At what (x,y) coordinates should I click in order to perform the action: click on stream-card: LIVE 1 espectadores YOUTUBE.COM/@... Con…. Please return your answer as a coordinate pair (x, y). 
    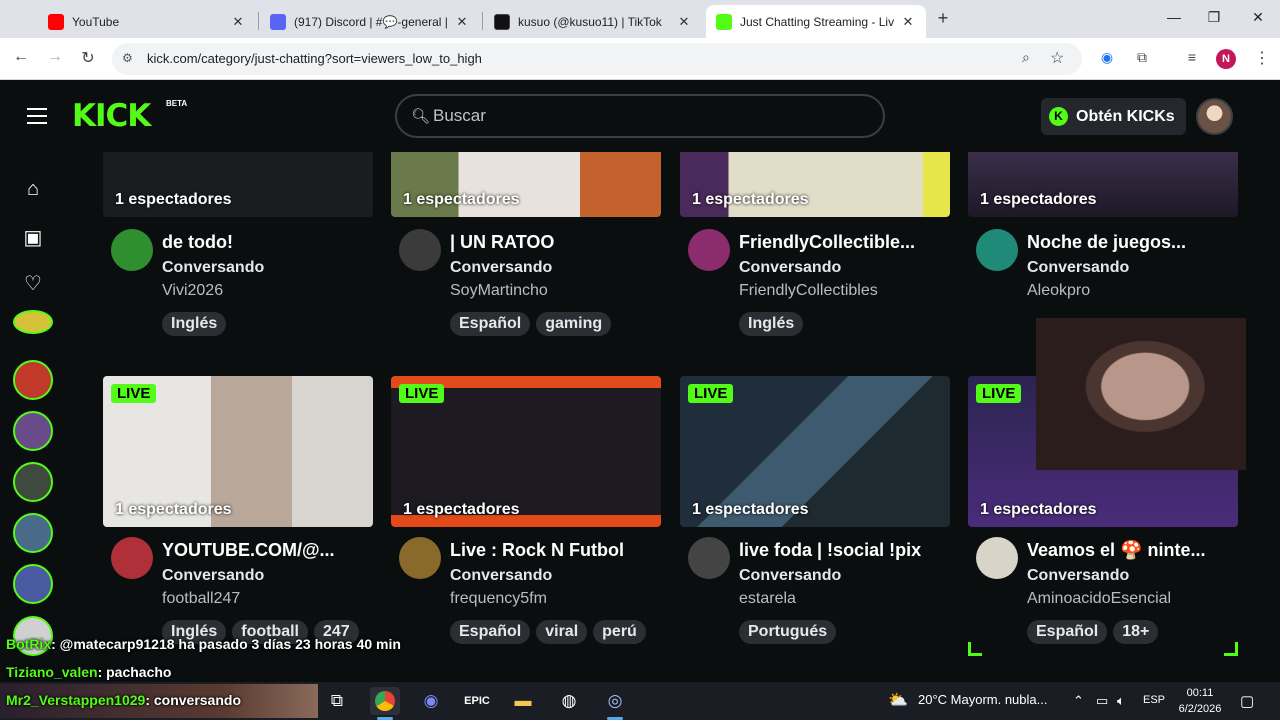
    Looking at the image, I should click on (238, 511).